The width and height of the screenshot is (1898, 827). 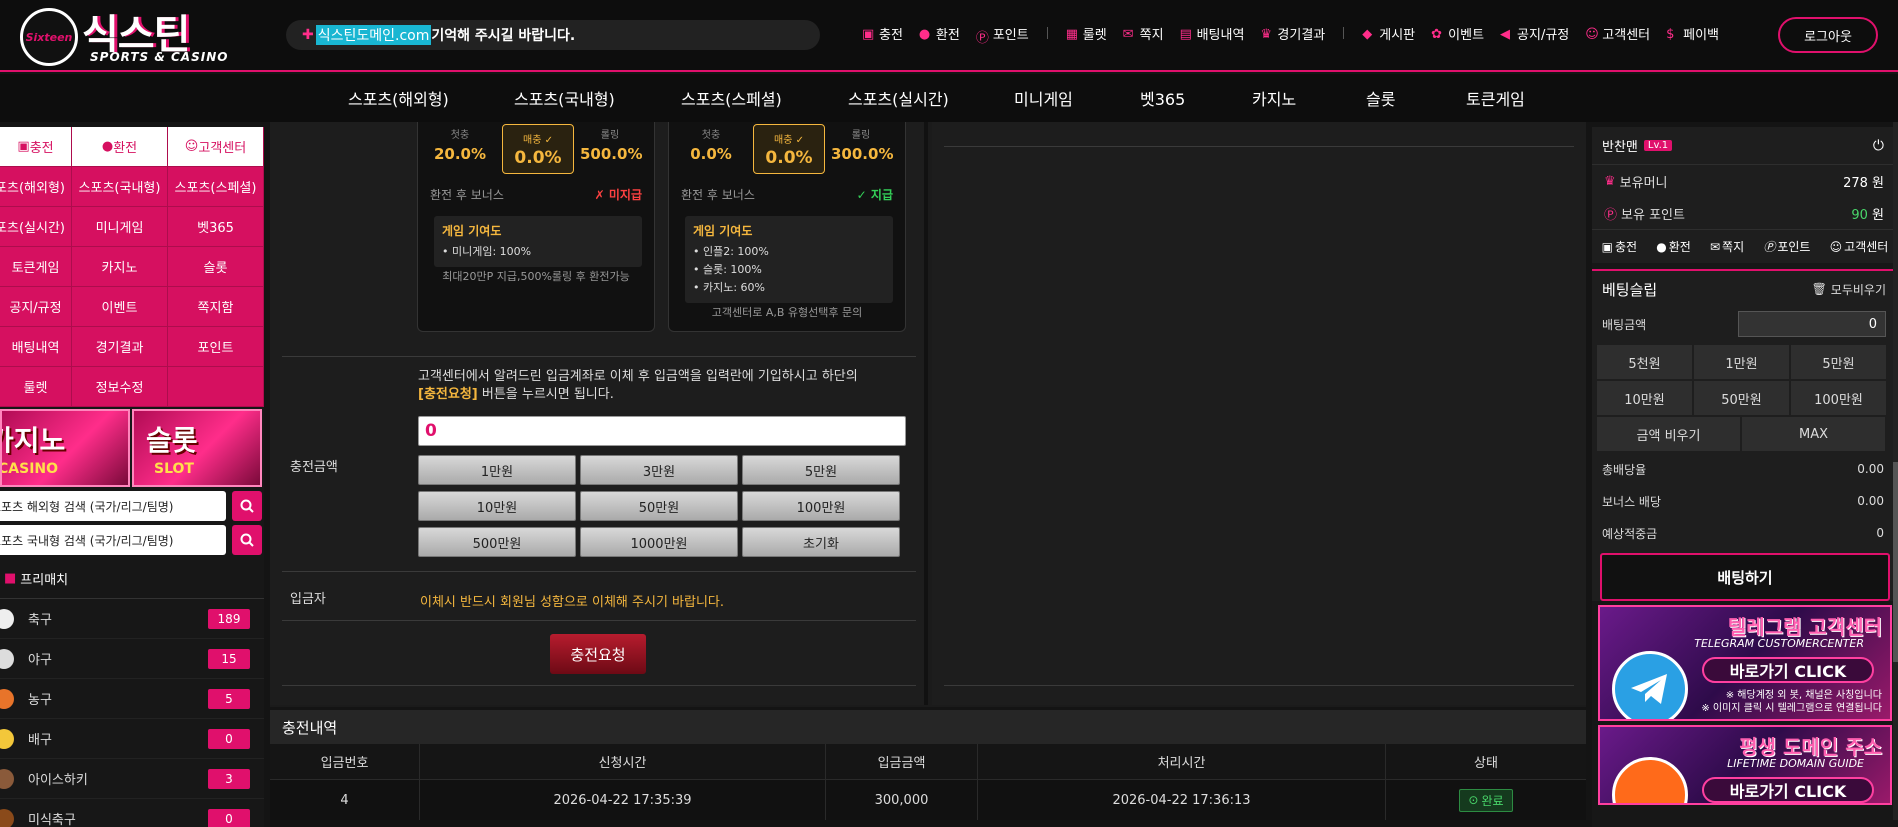 I want to click on sport-item: 미식축구0, so click(x=132, y=813).